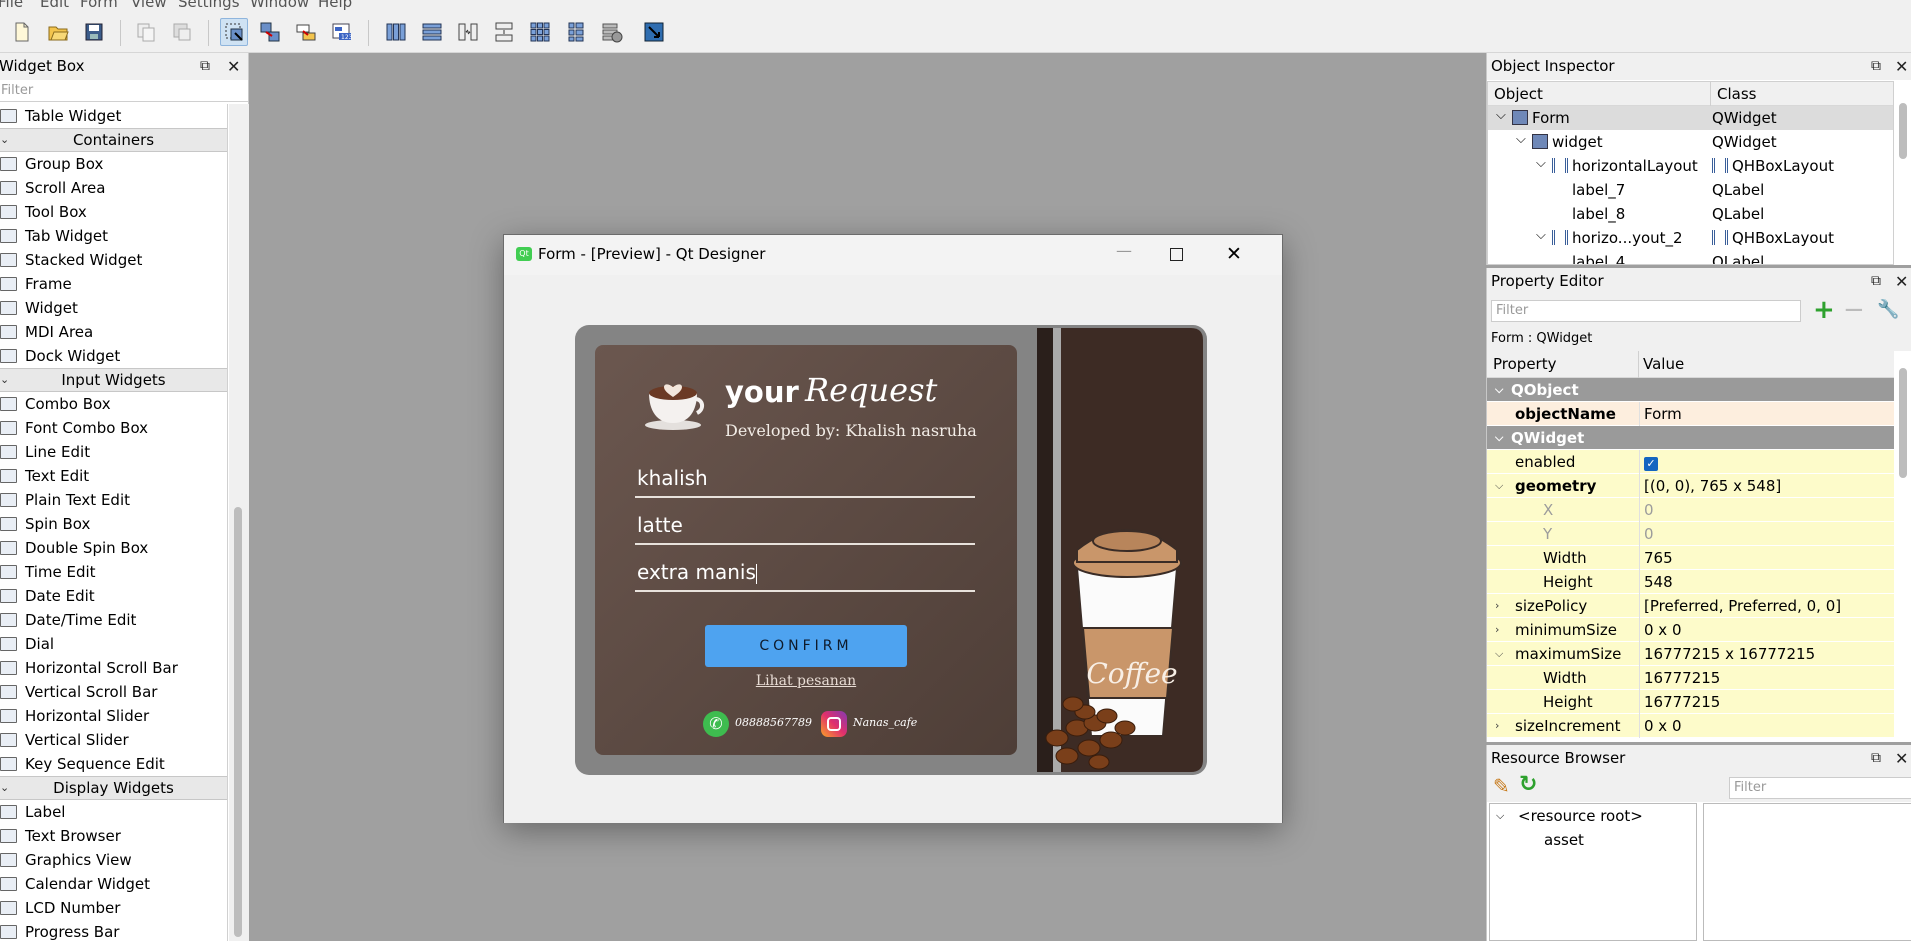 Image resolution: width=1911 pixels, height=941 pixels. What do you see at coordinates (113, 476) in the screenshot?
I see `widget-item: Text Edit` at bounding box center [113, 476].